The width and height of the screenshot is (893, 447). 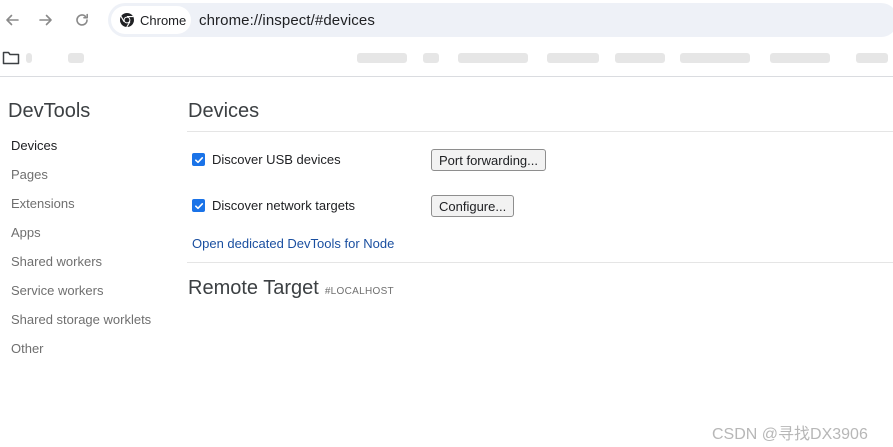 I want to click on url-text: chrome://inspect/#devices, so click(x=287, y=20).